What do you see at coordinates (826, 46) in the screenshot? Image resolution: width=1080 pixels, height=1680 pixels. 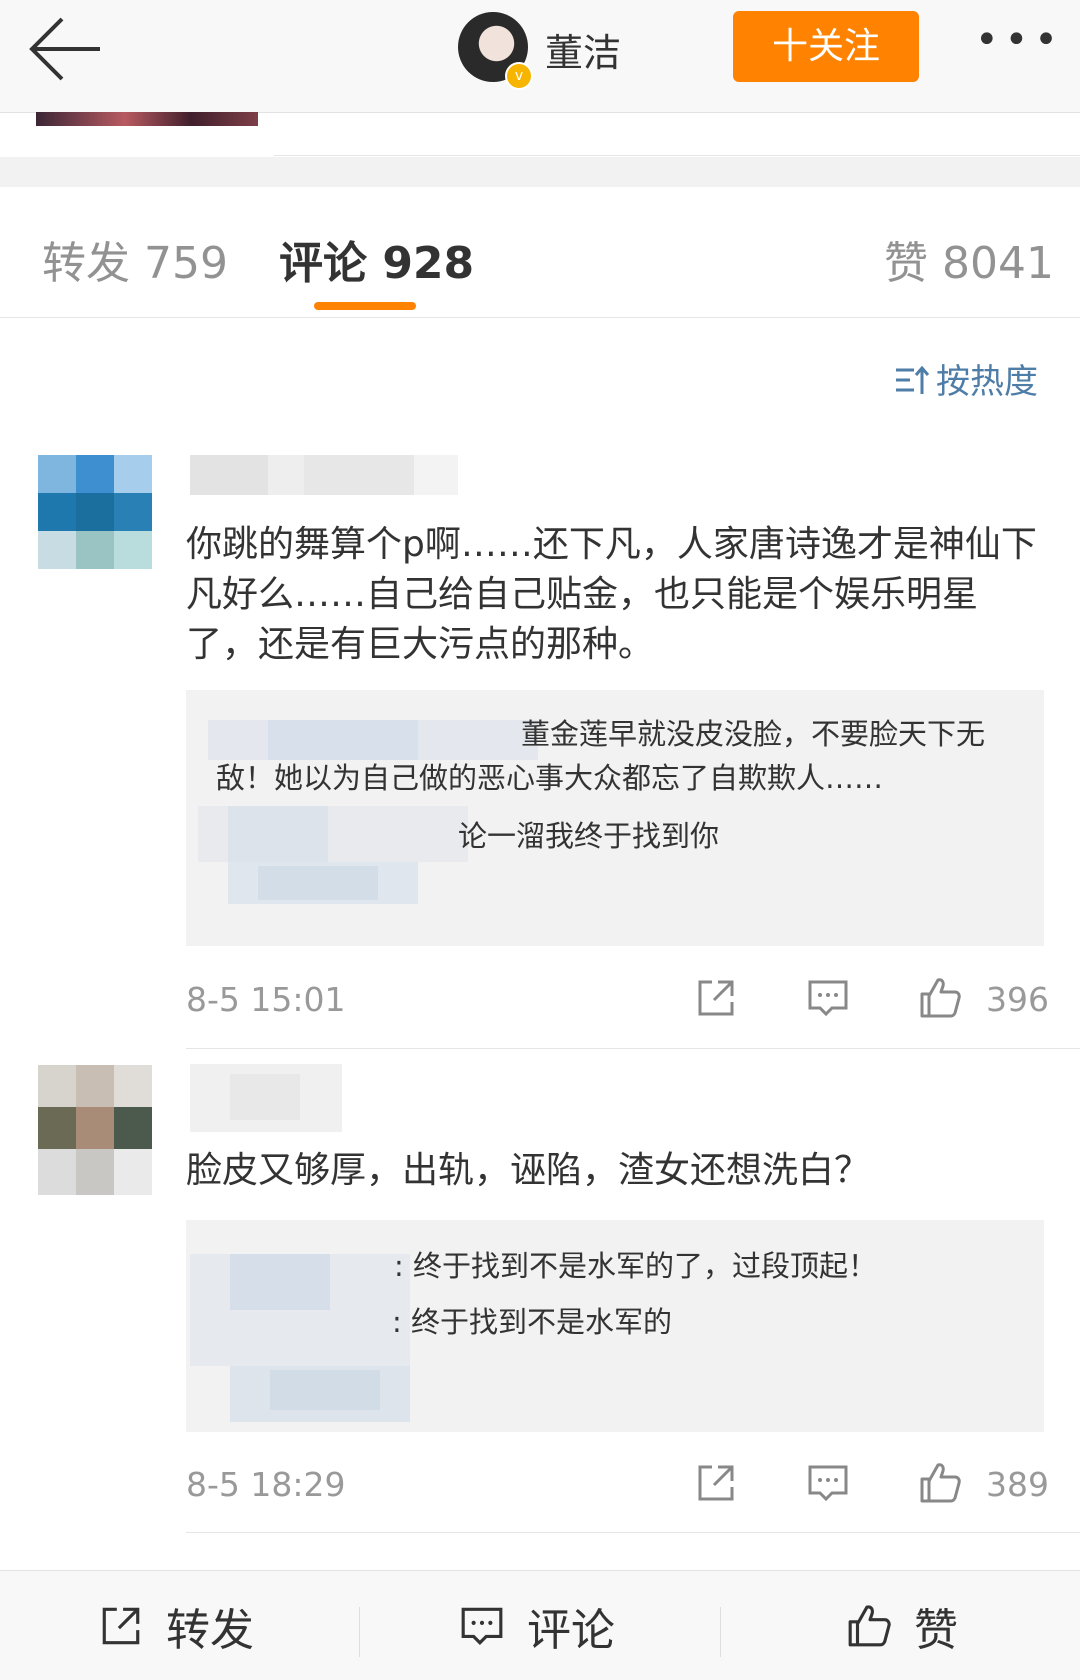 I see `follow-button: 十关注` at bounding box center [826, 46].